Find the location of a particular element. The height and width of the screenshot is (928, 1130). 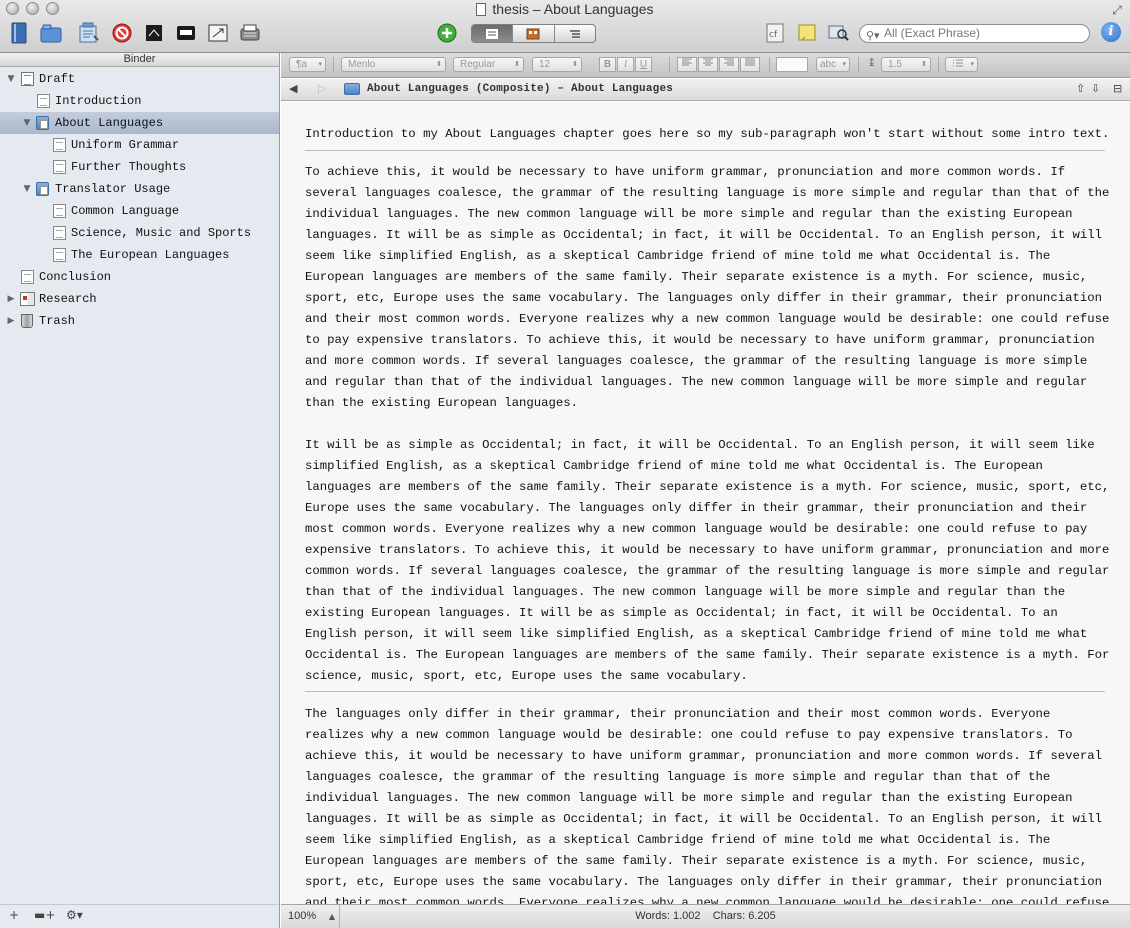

binder-item-draft: ▼ Draft is located at coordinates (139, 79).